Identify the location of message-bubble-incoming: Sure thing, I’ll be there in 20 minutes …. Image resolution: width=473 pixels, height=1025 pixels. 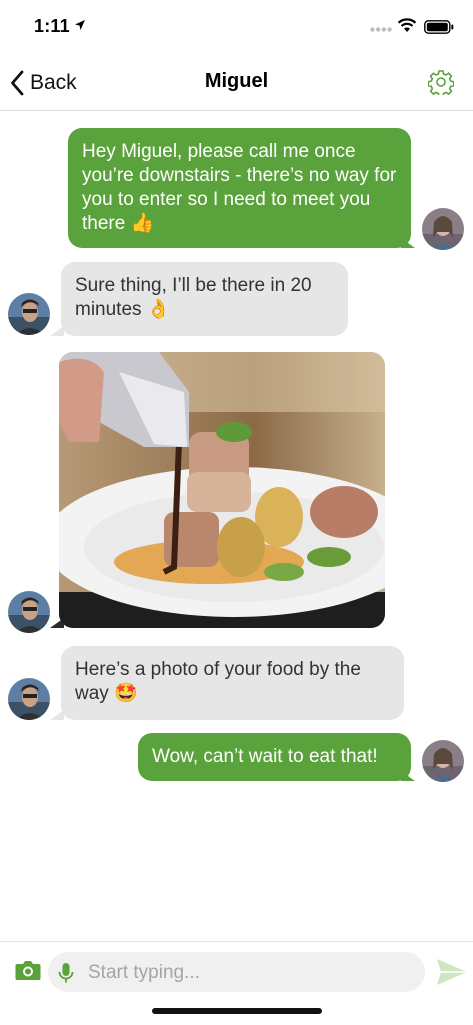
(204, 299).